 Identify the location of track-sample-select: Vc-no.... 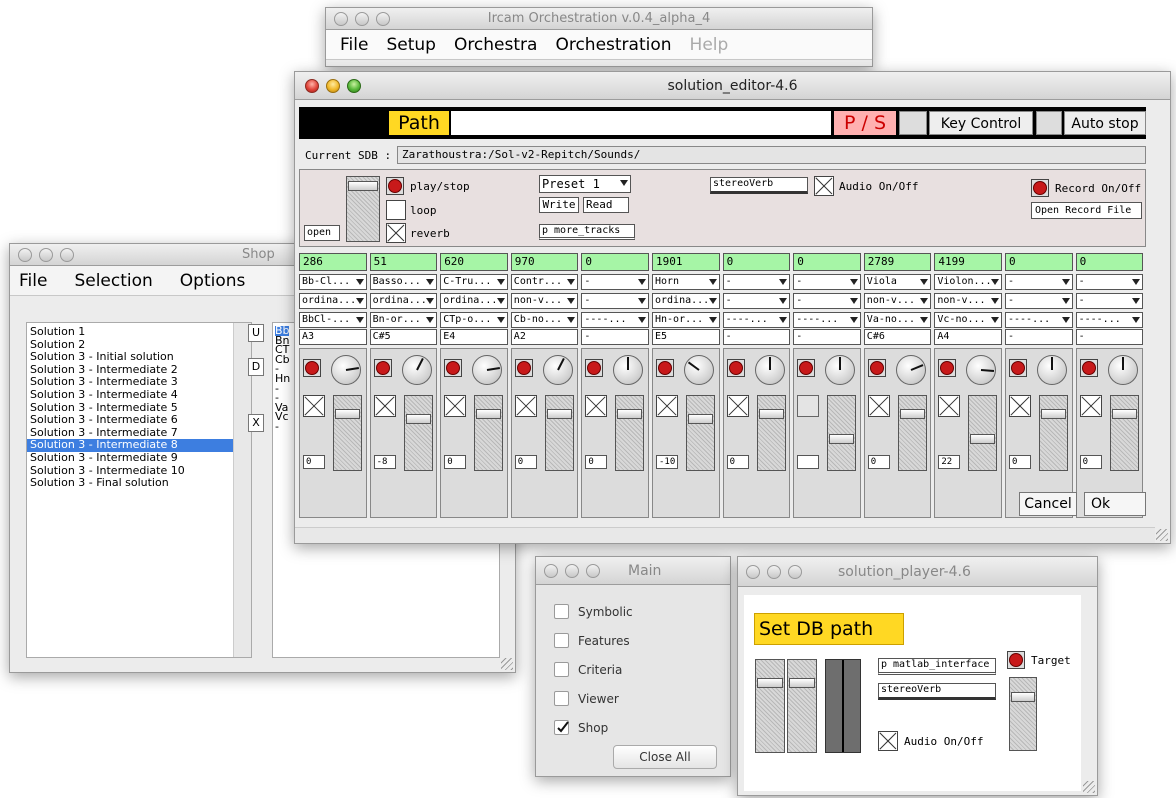
(968, 320).